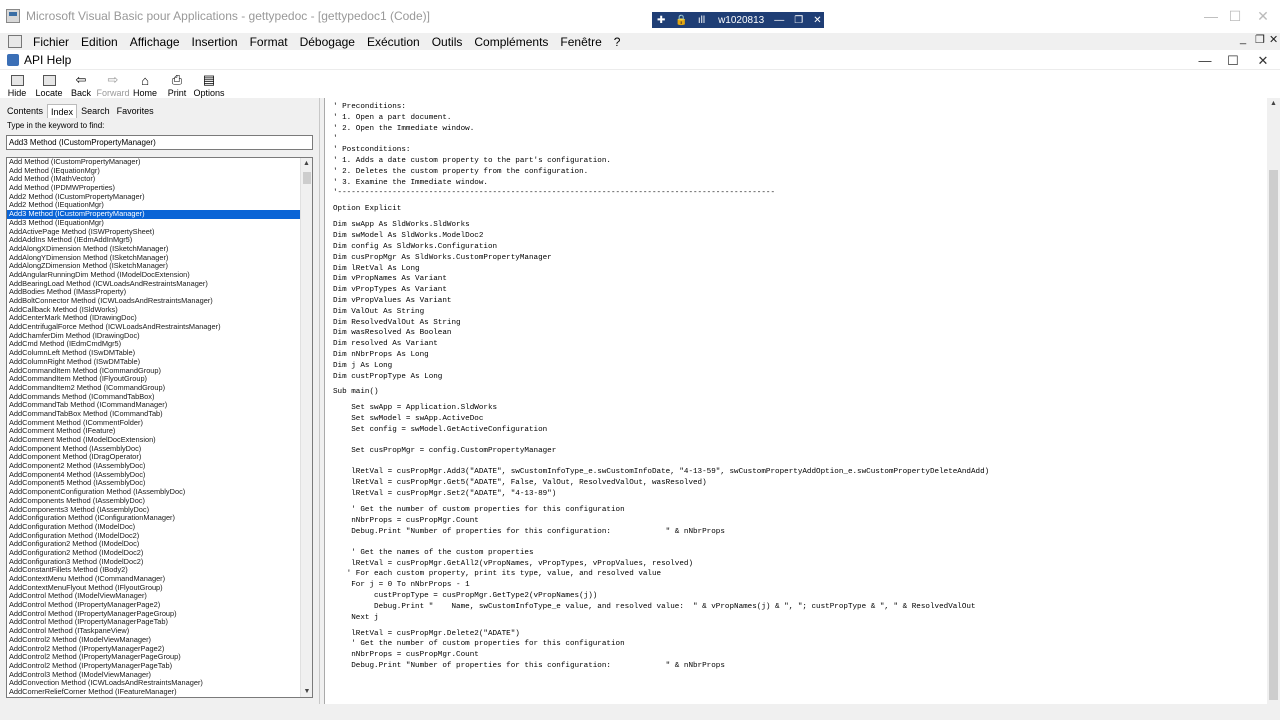 Image resolution: width=1280 pixels, height=720 pixels. I want to click on help-minimize-button: —, so click(1205, 60).